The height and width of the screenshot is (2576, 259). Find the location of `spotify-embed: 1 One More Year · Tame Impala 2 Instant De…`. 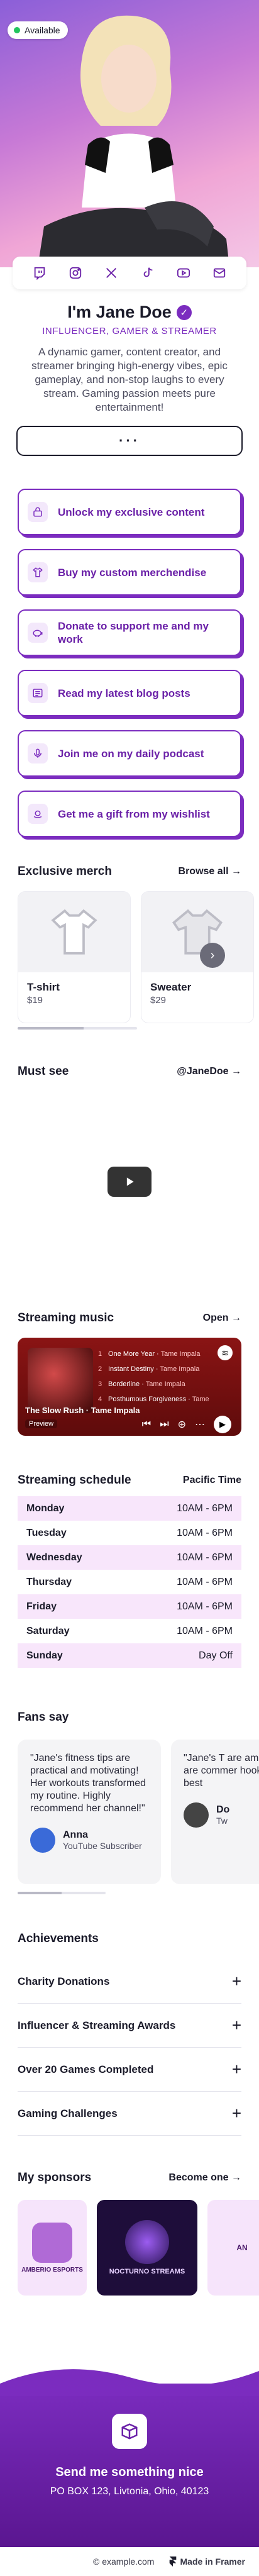

spotify-embed: 1 One More Year · Tame Impala 2 Instant De… is located at coordinates (129, 1387).